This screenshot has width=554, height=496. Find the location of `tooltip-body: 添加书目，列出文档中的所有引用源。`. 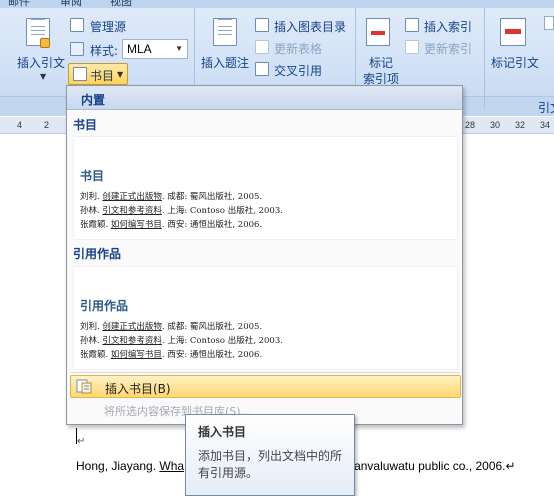

tooltip-body: 添加书目，列出文档中的所有引用源。 is located at coordinates (270, 464).